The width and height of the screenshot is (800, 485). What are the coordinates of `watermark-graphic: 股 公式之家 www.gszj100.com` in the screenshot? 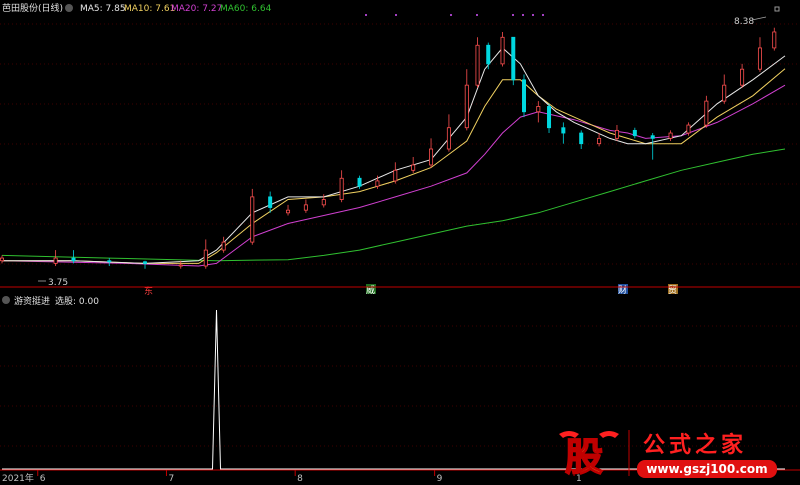 It's located at (668, 455).